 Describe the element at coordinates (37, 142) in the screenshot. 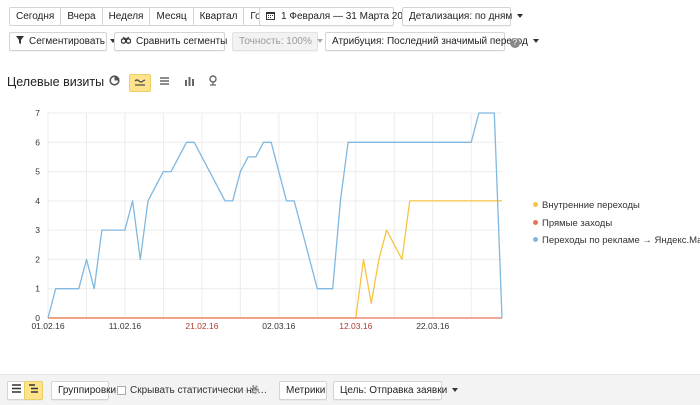

I see `y-tick-label: 6` at that location.